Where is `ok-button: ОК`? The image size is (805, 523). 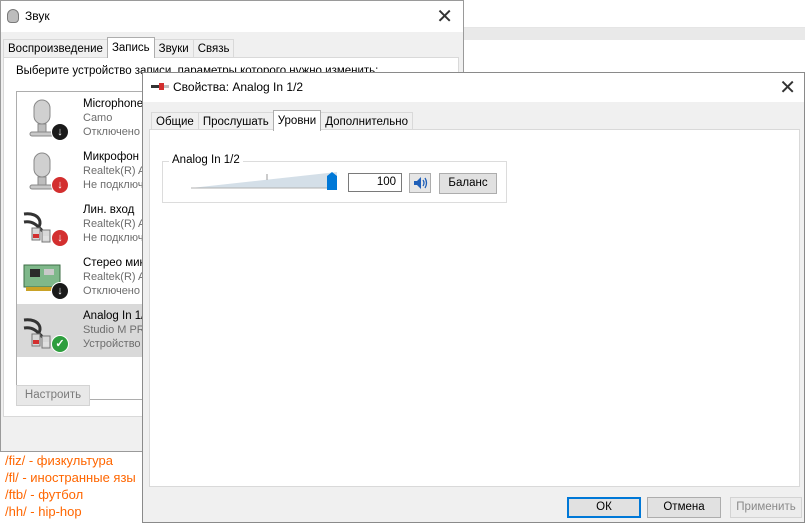 ok-button: ОК is located at coordinates (604, 507).